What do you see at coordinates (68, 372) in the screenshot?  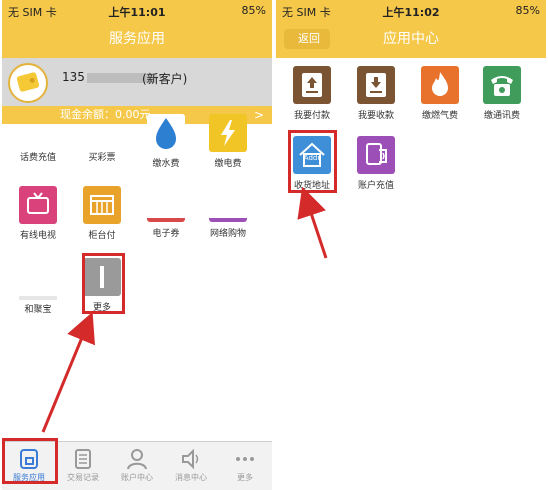 I see `arrow-to-more` at bounding box center [68, 372].